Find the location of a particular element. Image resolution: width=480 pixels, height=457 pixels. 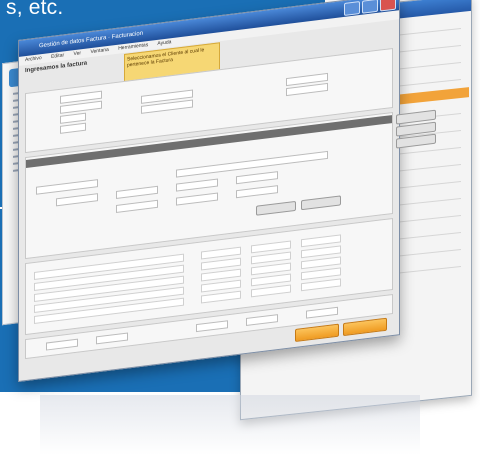

menu-item: Archivo is located at coordinates (33, 59).